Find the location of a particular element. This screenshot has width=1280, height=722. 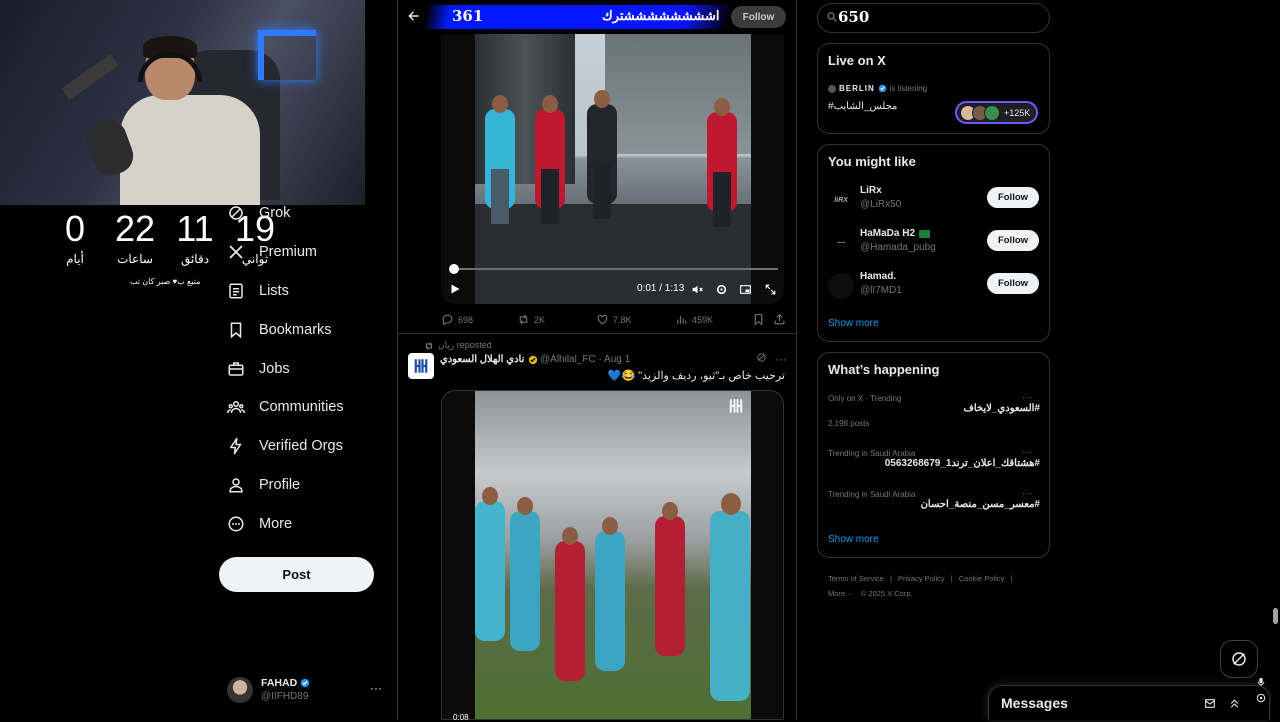

nav-communities: Communities is located at coordinates (285, 407).